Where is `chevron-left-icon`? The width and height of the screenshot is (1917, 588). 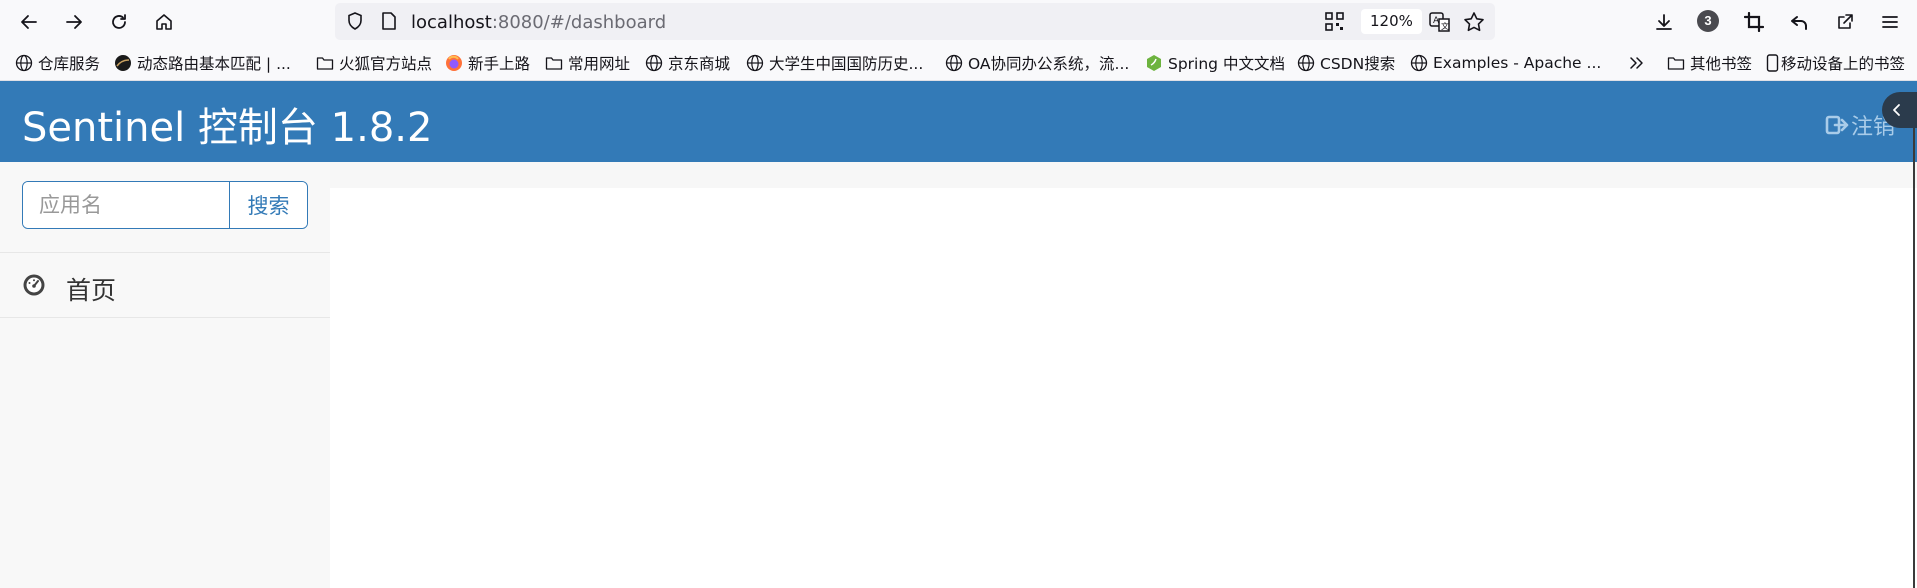 chevron-left-icon is located at coordinates (1896, 110).